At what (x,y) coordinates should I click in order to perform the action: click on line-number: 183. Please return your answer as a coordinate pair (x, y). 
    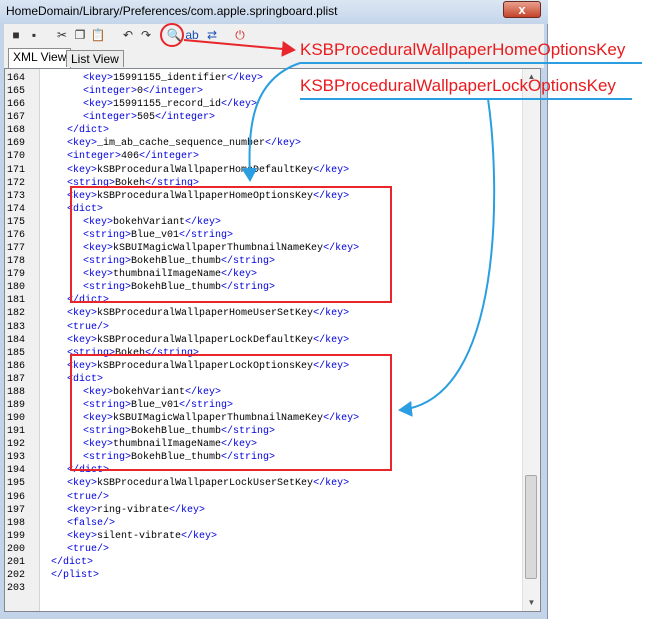
    Looking at the image, I should click on (16, 327).